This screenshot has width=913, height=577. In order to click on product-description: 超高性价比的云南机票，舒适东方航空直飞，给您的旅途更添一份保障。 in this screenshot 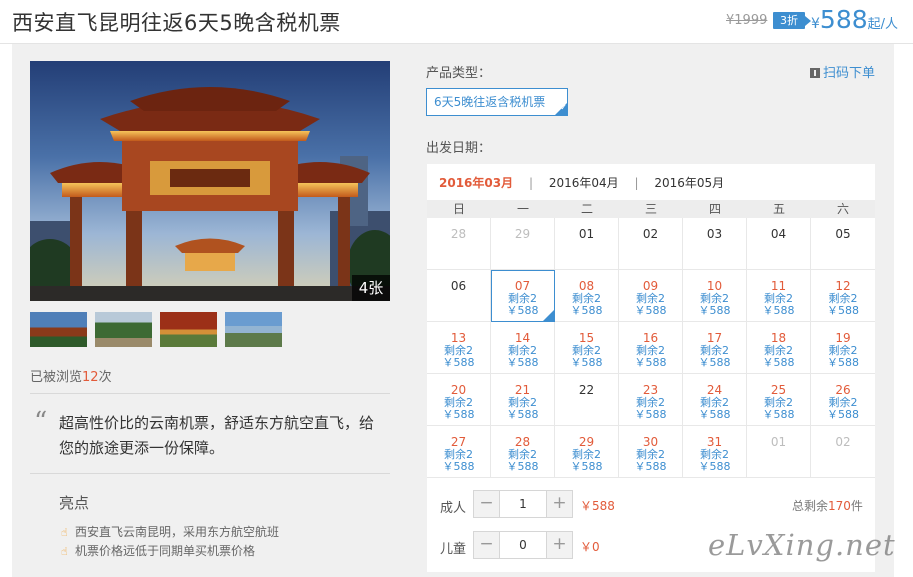, I will do `click(217, 435)`.